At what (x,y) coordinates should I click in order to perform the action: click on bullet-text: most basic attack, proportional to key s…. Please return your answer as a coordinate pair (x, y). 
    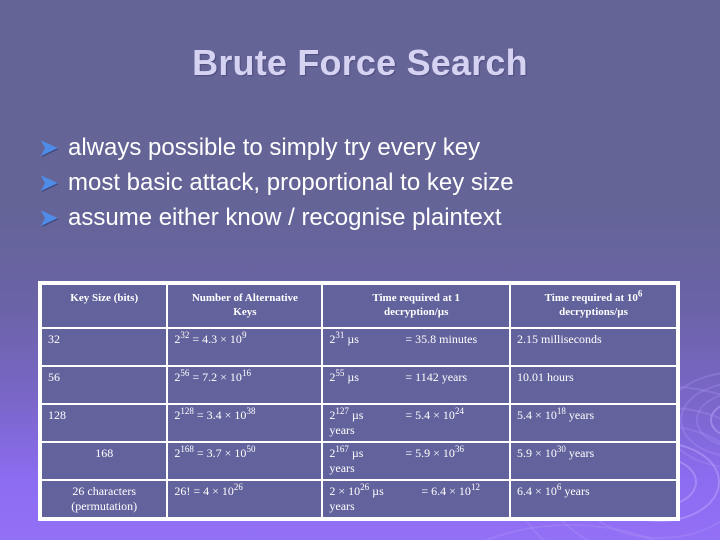
    Looking at the image, I should click on (291, 182).